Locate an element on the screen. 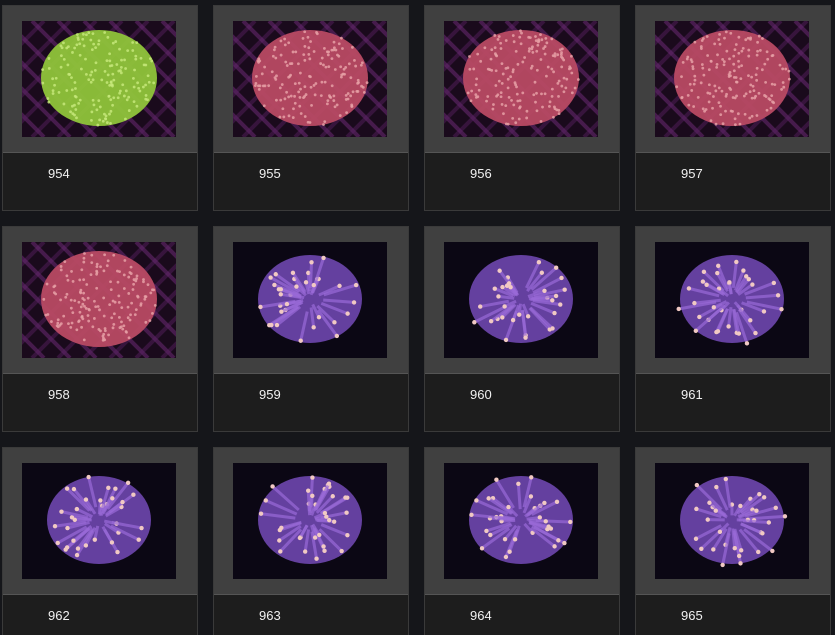  thumbnail-card: 965 is located at coordinates (733, 541).